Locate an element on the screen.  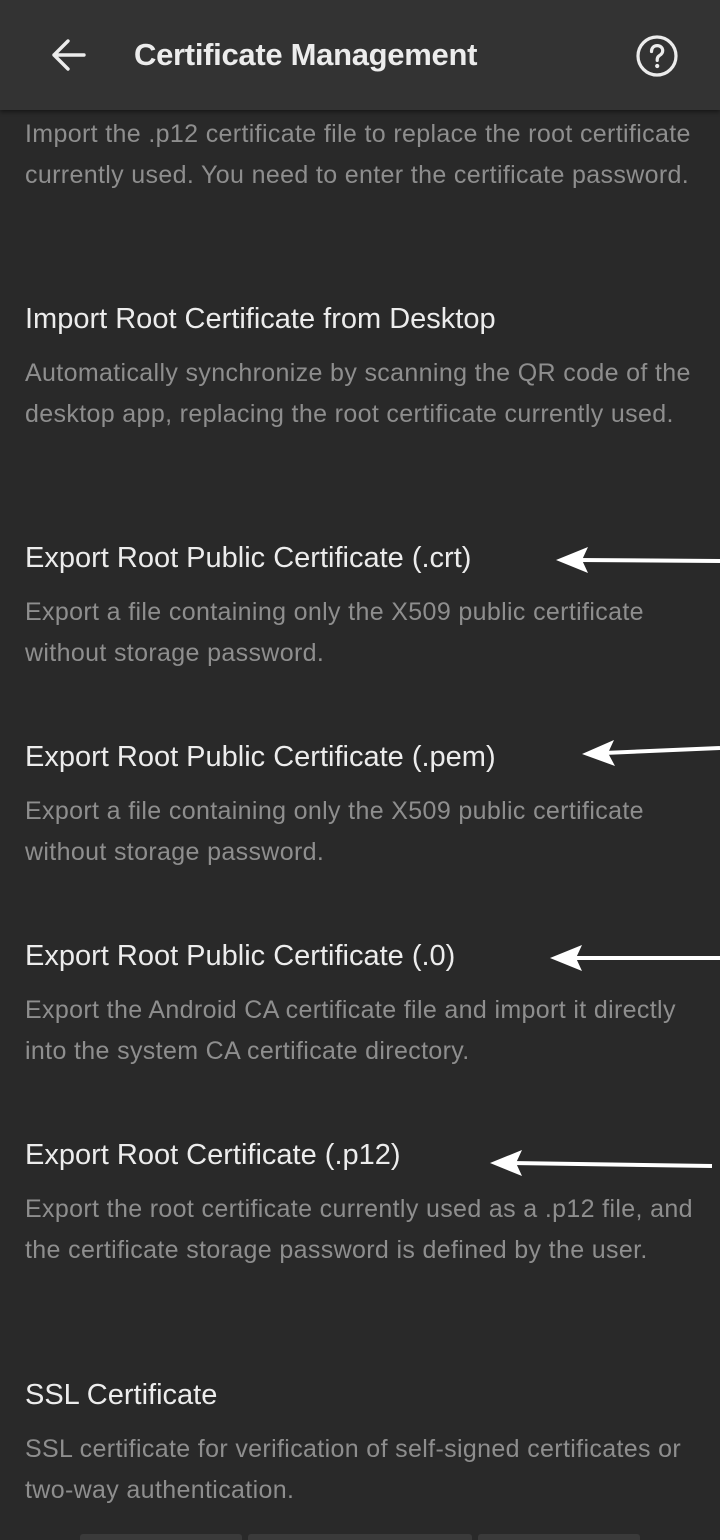
help-button is located at coordinates (657, 56).